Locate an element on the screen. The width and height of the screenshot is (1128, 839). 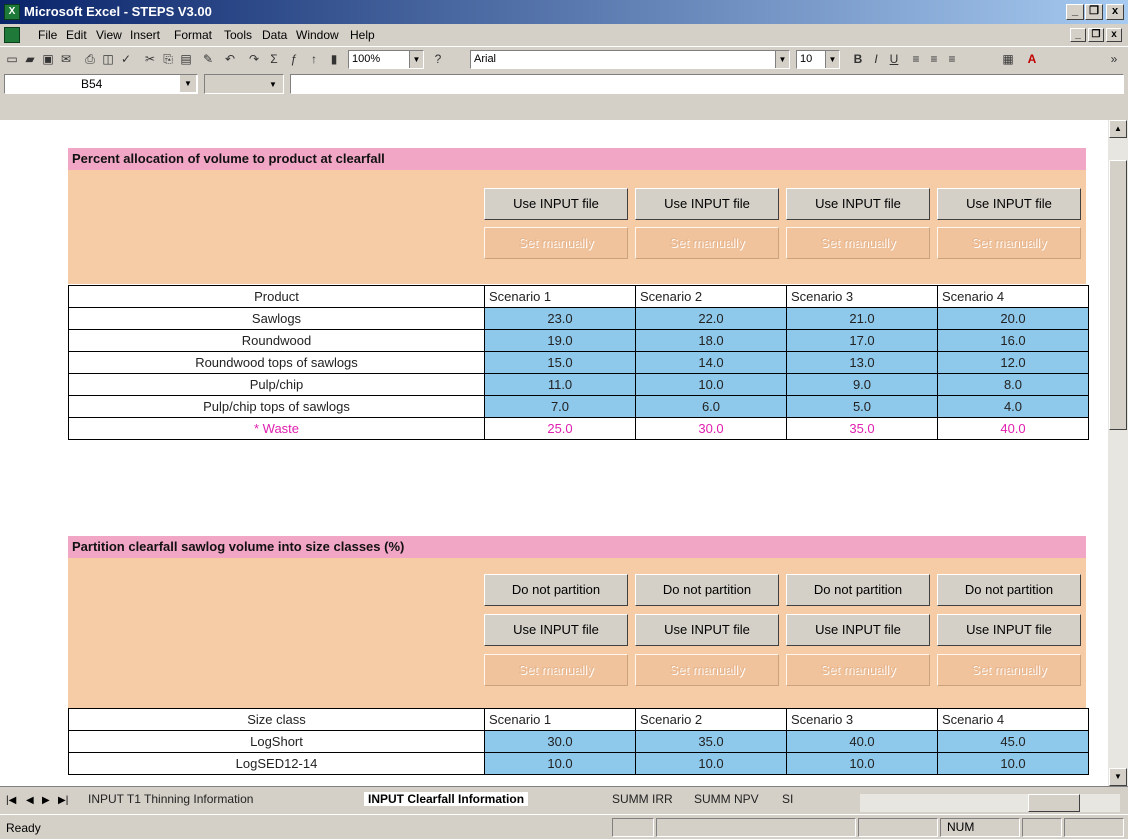
email-icon: ✉ is located at coordinates (66, 59).